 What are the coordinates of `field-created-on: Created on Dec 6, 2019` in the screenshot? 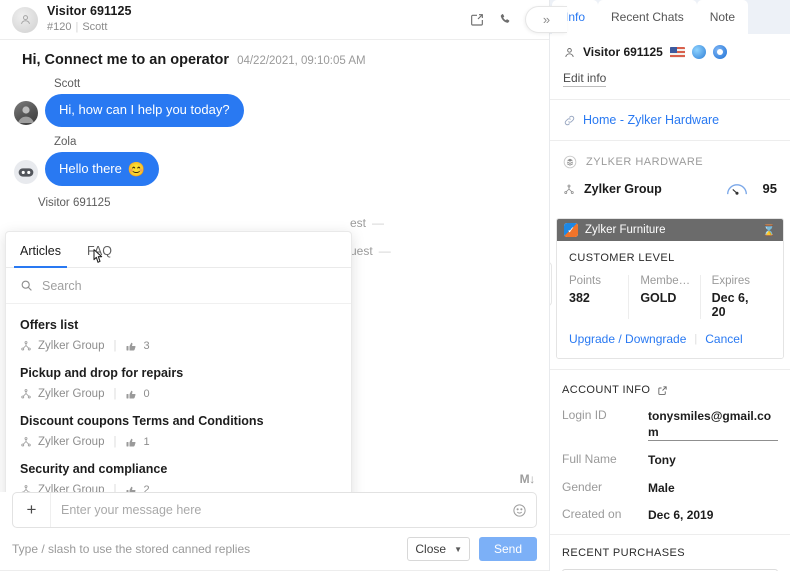 It's located at (670, 520).